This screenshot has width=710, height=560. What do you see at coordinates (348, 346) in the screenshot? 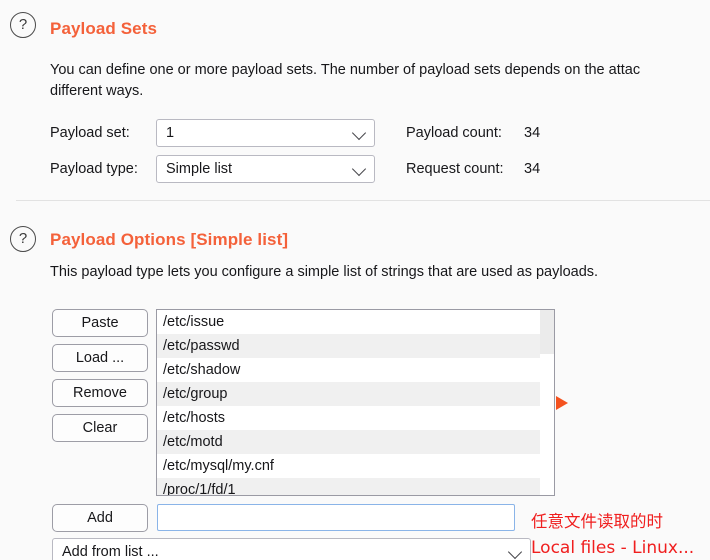
I see `payload-list-item: /etc/passwd` at bounding box center [348, 346].